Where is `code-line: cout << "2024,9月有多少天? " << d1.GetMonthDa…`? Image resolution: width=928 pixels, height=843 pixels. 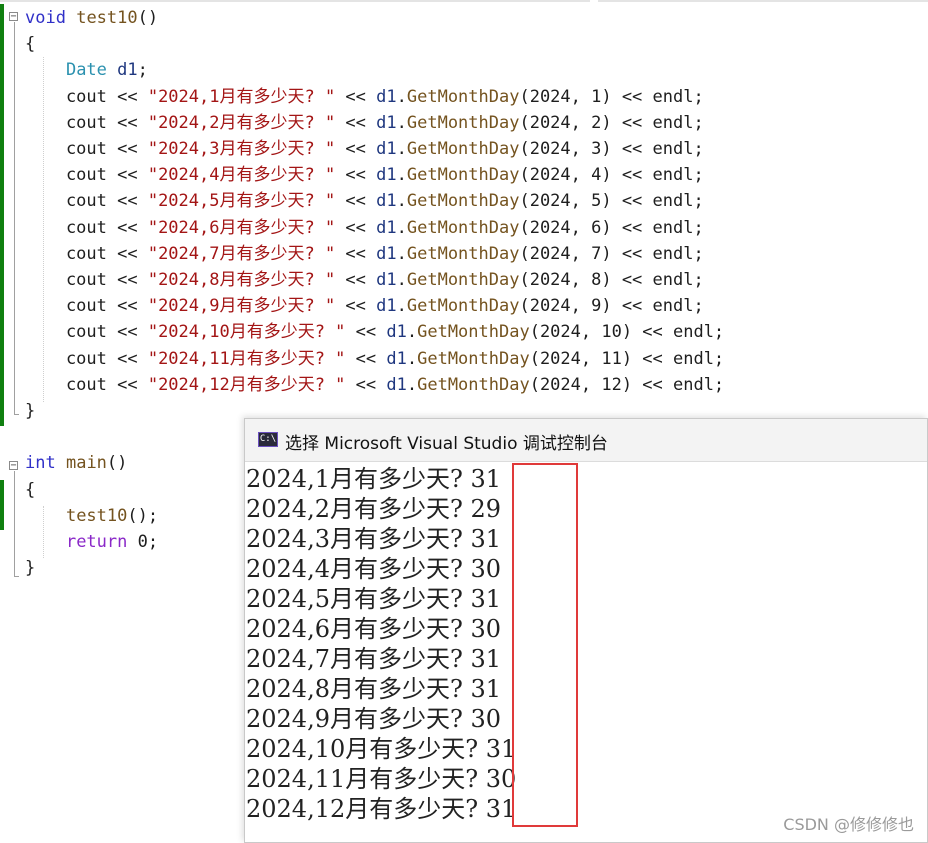
code-line: cout << "2024,9月有多少天? " << d1.GetMonthDa… is located at coordinates (364, 306).